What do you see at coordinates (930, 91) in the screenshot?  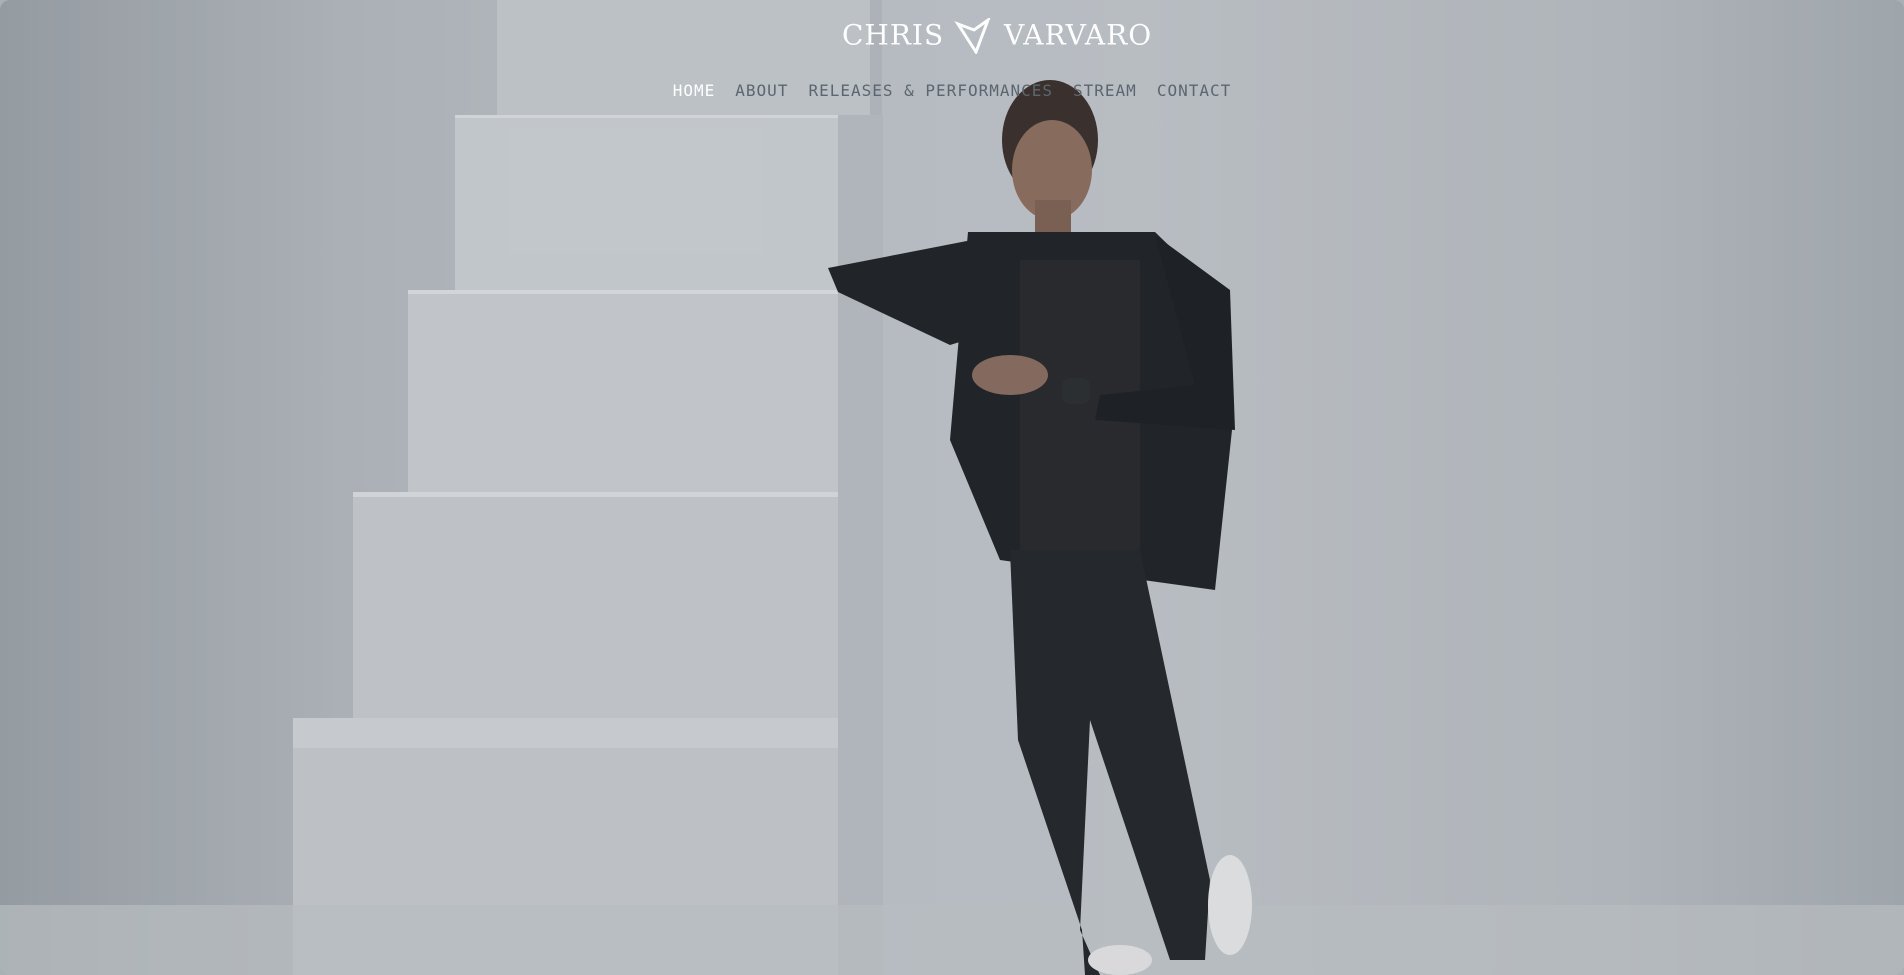 I see `nav-releases-performances: RELEASES & PERFORMANCES` at bounding box center [930, 91].